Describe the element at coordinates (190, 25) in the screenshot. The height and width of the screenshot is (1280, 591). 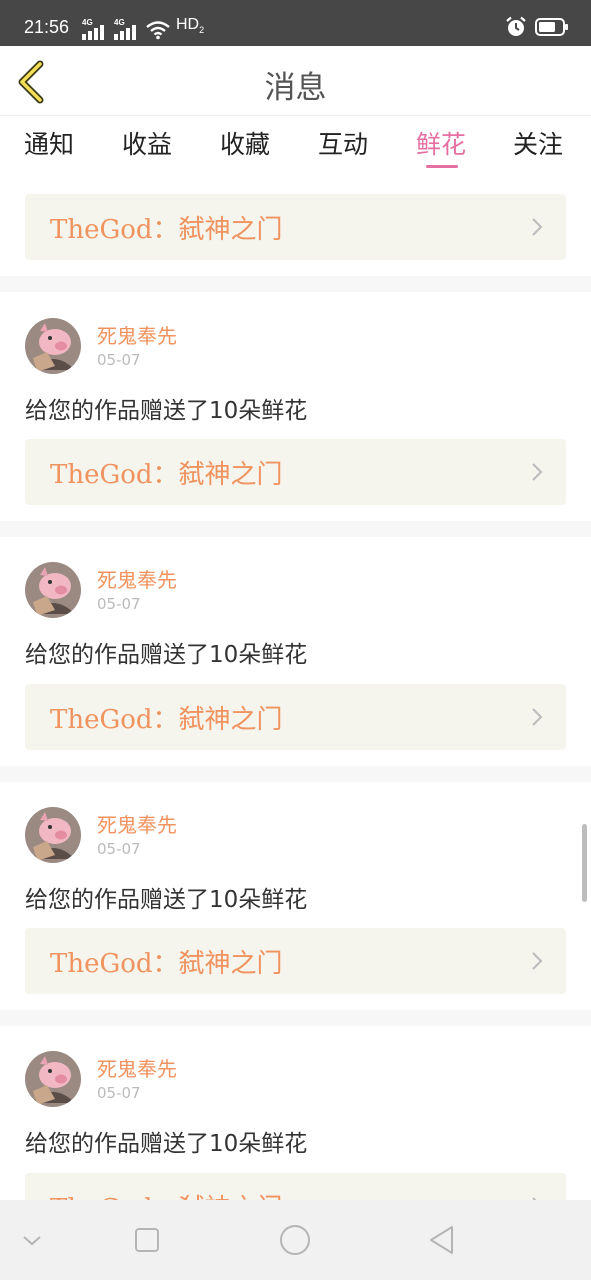
I see `hd-label: HD2` at that location.